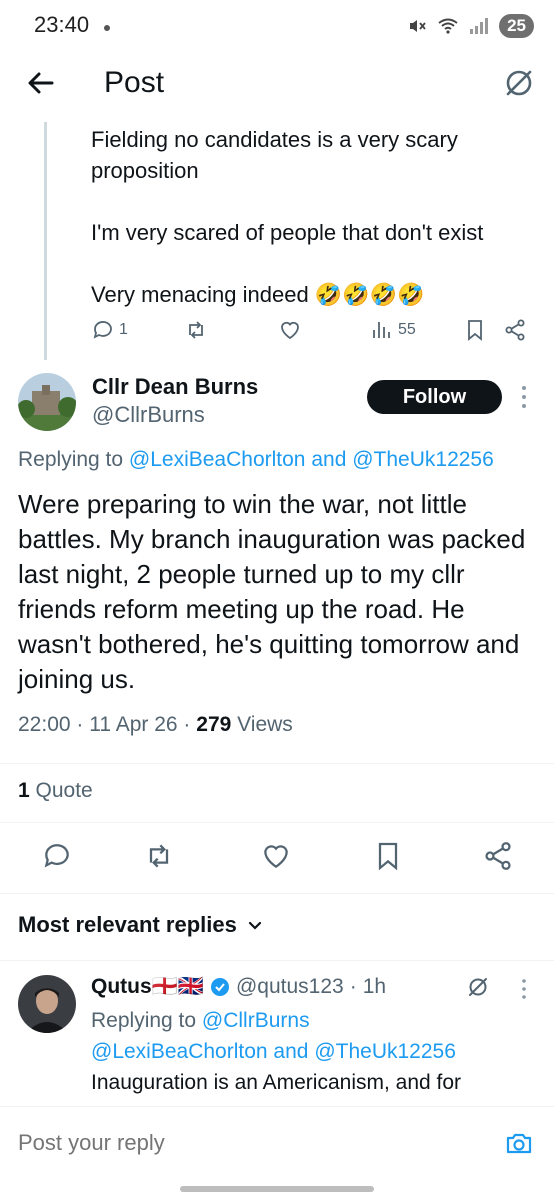  Describe the element at coordinates (276, 1082) in the screenshot. I see `reply-text: Inauguration is an Americanism, and for` at that location.